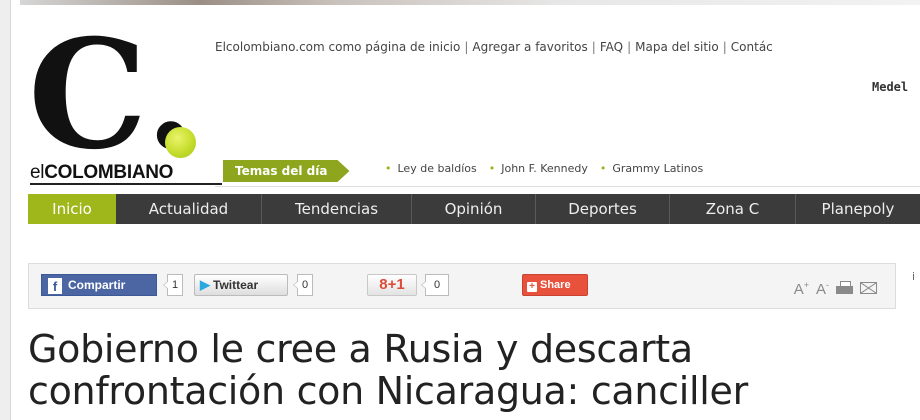 This screenshot has width=920, height=420. I want to click on font-increase-letter: A, so click(798, 289).